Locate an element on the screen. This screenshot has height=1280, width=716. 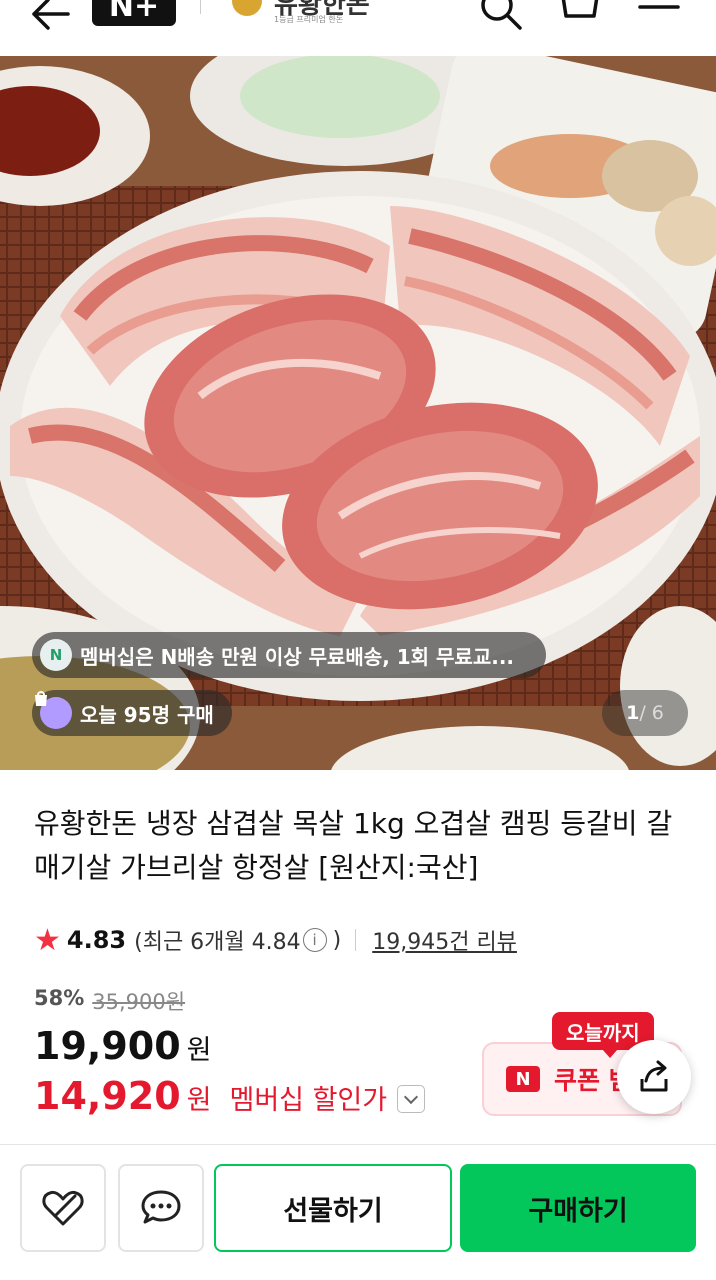
rating-row: ★ 4.83 (최근 6개월 4.84 i ) 19,945건 리뷰 is located at coordinates (275, 940).